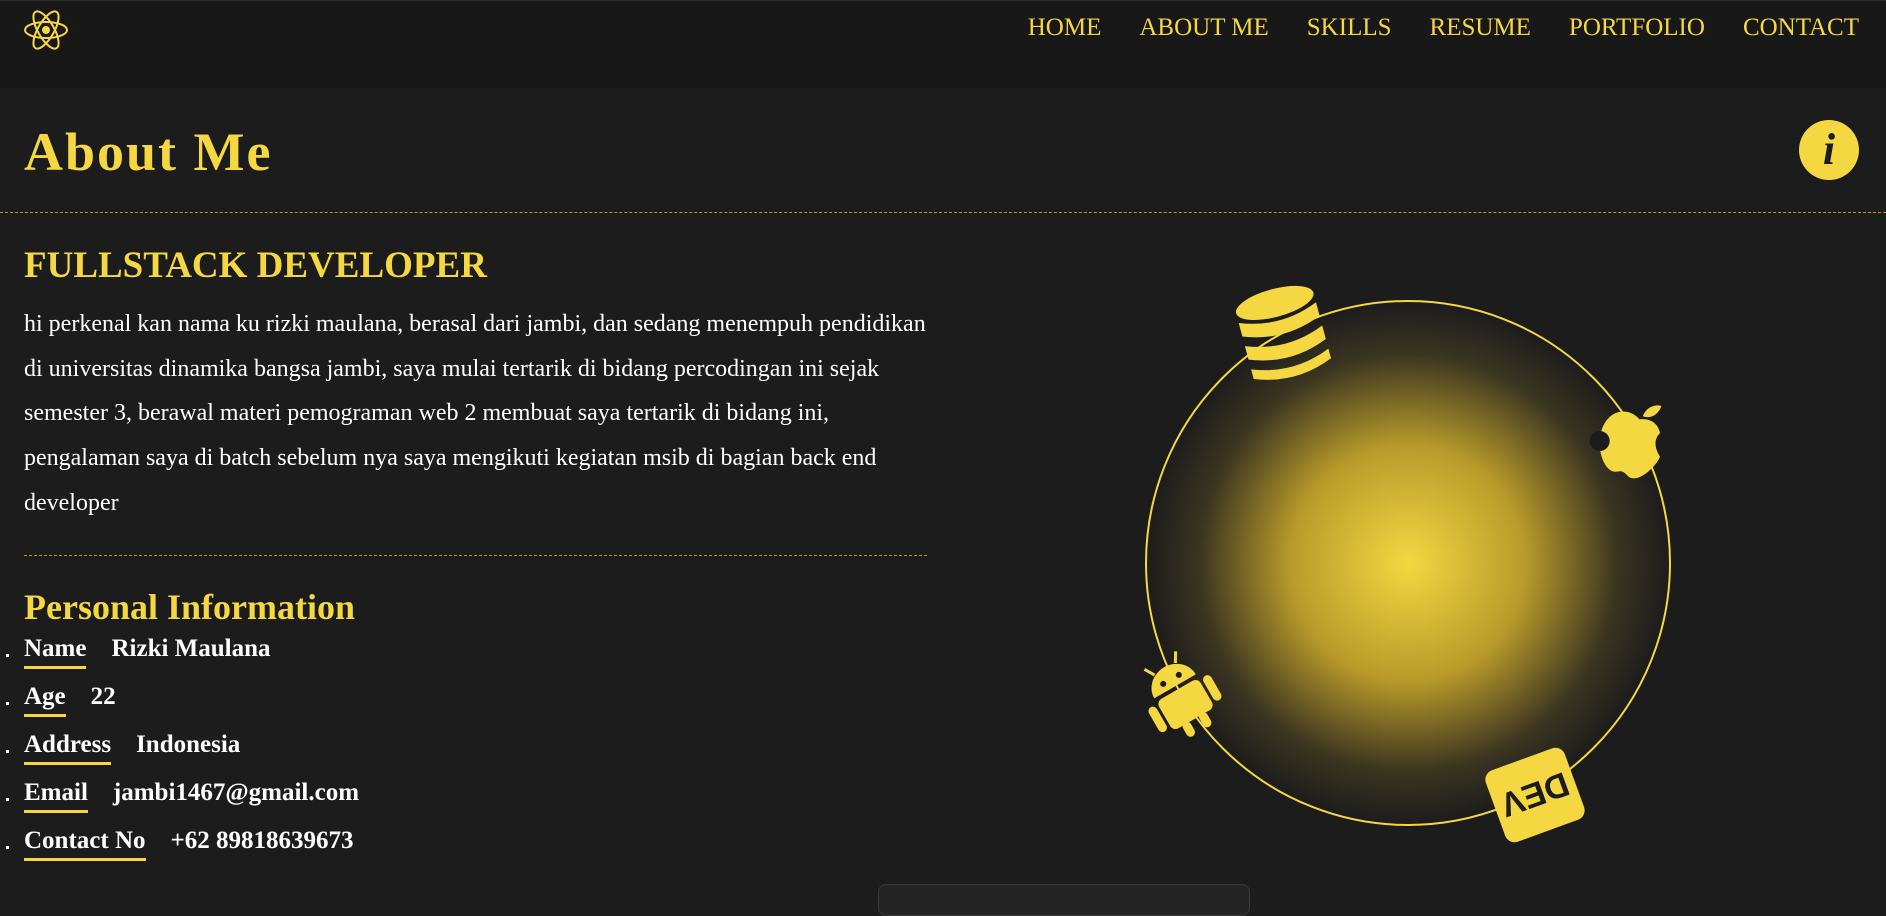 This screenshot has width=1886, height=916. What do you see at coordinates (46, 30) in the screenshot?
I see `react-atom-icon` at bounding box center [46, 30].